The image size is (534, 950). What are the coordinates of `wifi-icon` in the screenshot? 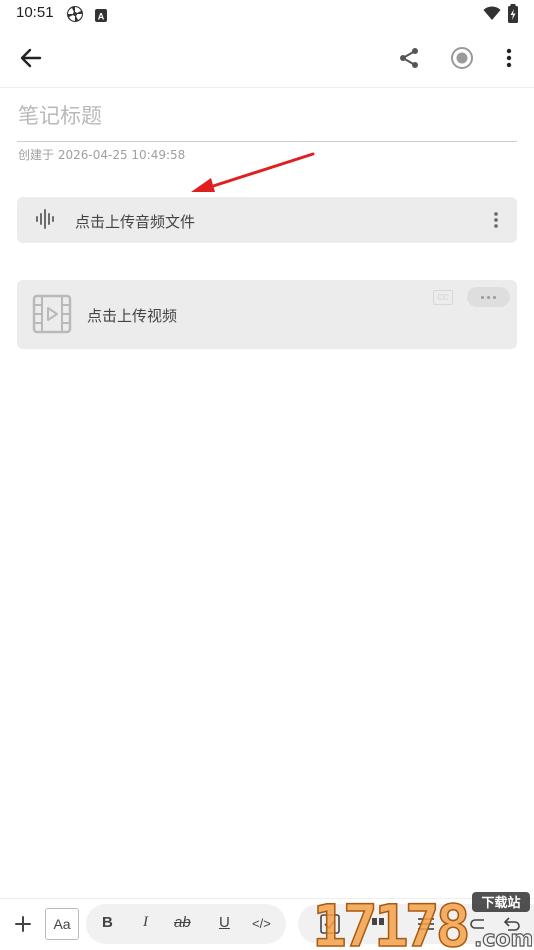 It's located at (492, 15).